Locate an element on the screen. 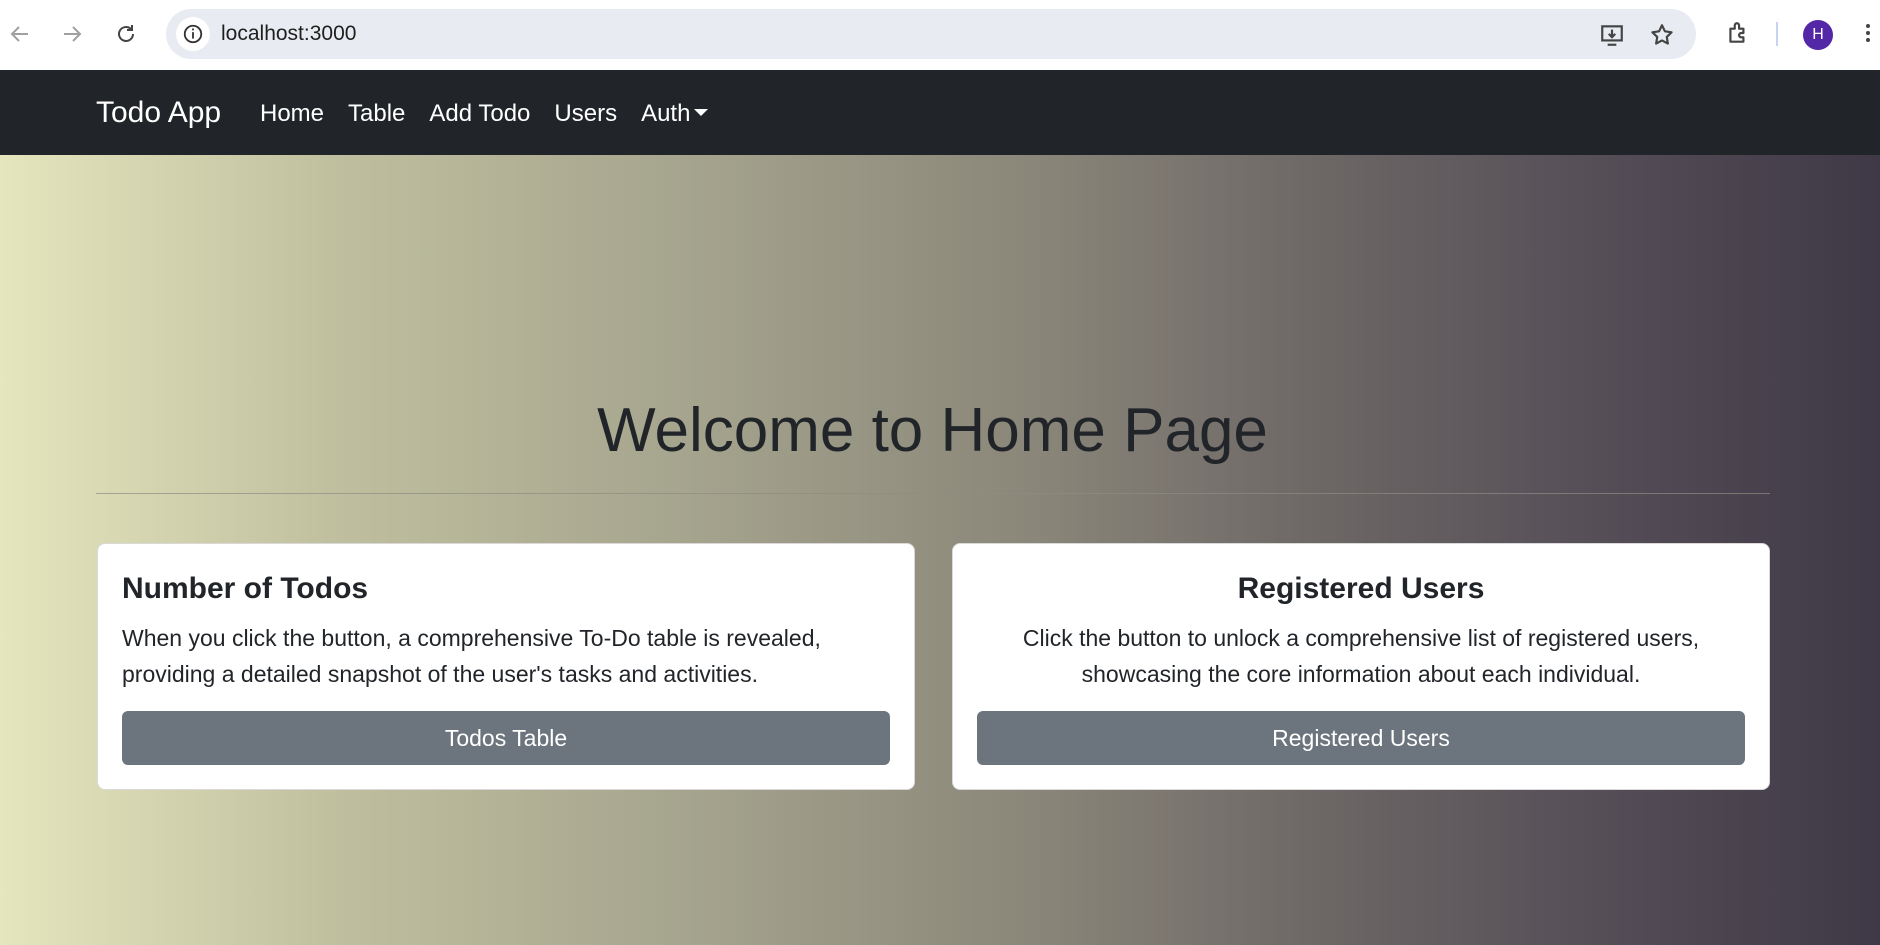 This screenshot has width=1880, height=945. nav-link-users: Users is located at coordinates (585, 114).